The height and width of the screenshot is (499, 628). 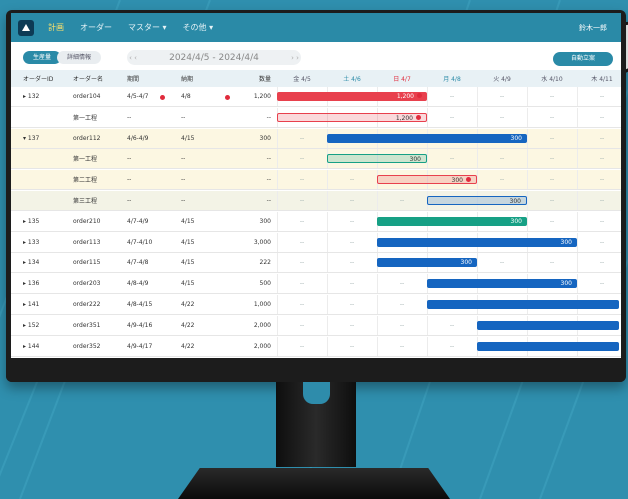 What do you see at coordinates (316, 284) in the screenshot?
I see `table-row: ▸ 136 order203 4/8-4/9 4/15 500 -- -- -- -- 300` at bounding box center [316, 284].